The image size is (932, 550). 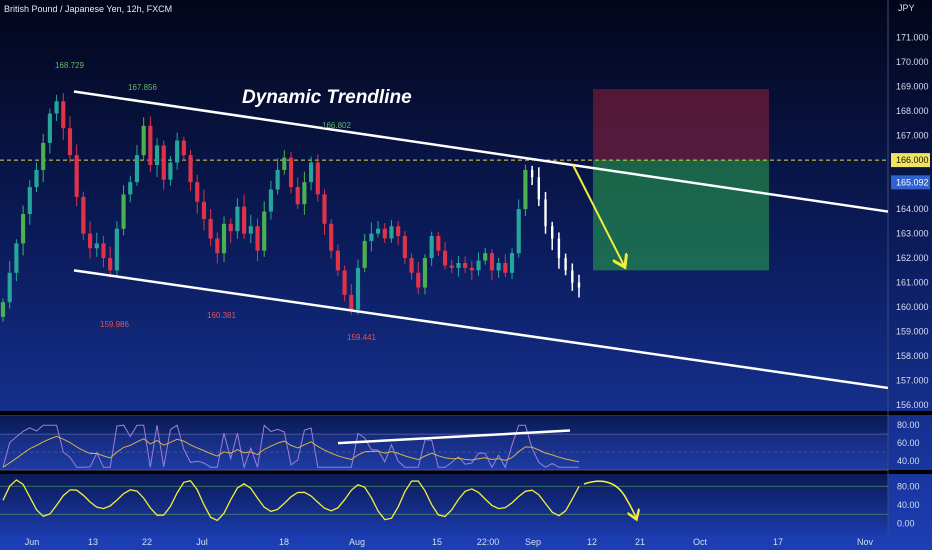 I want to click on extreme-price-label: 159.441, so click(x=361, y=337).